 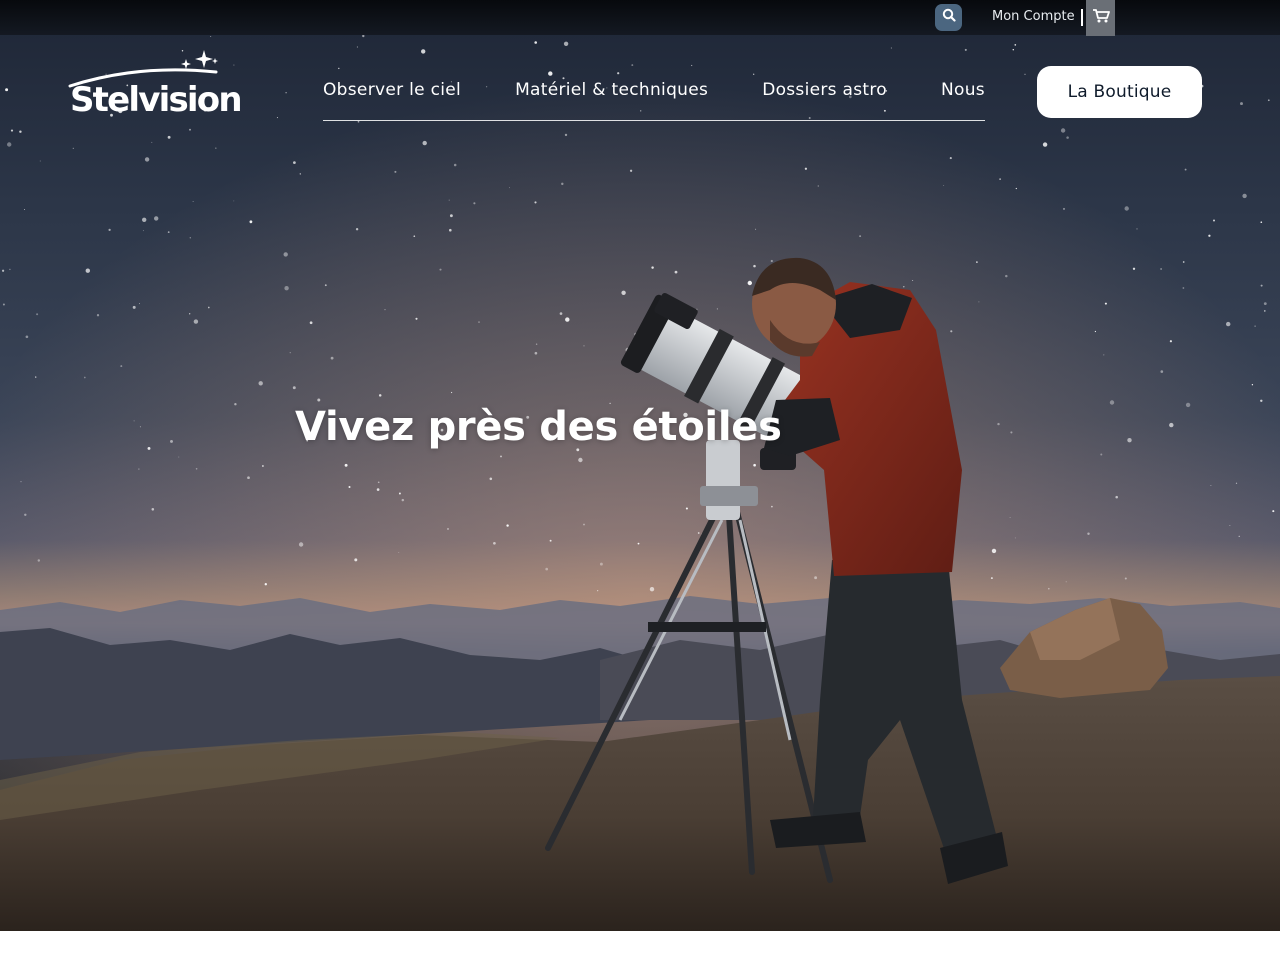 What do you see at coordinates (1033, 16) in the screenshot?
I see `account-link: Mon Compte` at bounding box center [1033, 16].